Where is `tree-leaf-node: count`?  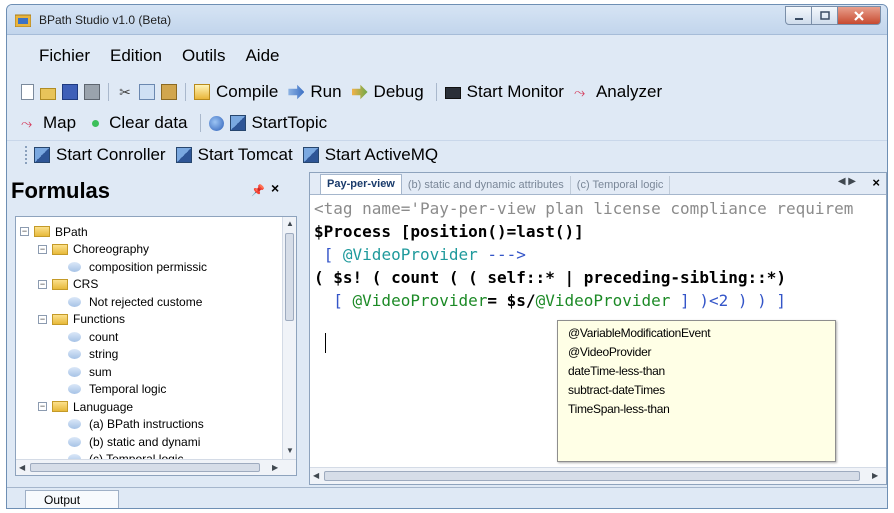
tree-leaf-node: count is located at coordinates (151, 337).